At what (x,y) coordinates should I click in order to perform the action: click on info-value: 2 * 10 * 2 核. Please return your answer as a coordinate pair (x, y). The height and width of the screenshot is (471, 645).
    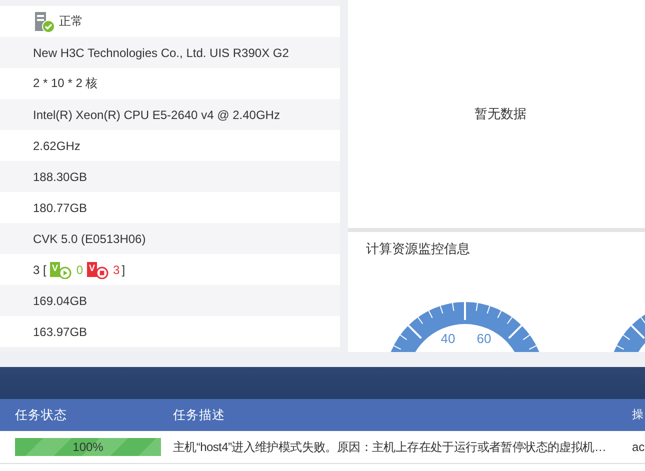
    Looking at the image, I should click on (65, 83).